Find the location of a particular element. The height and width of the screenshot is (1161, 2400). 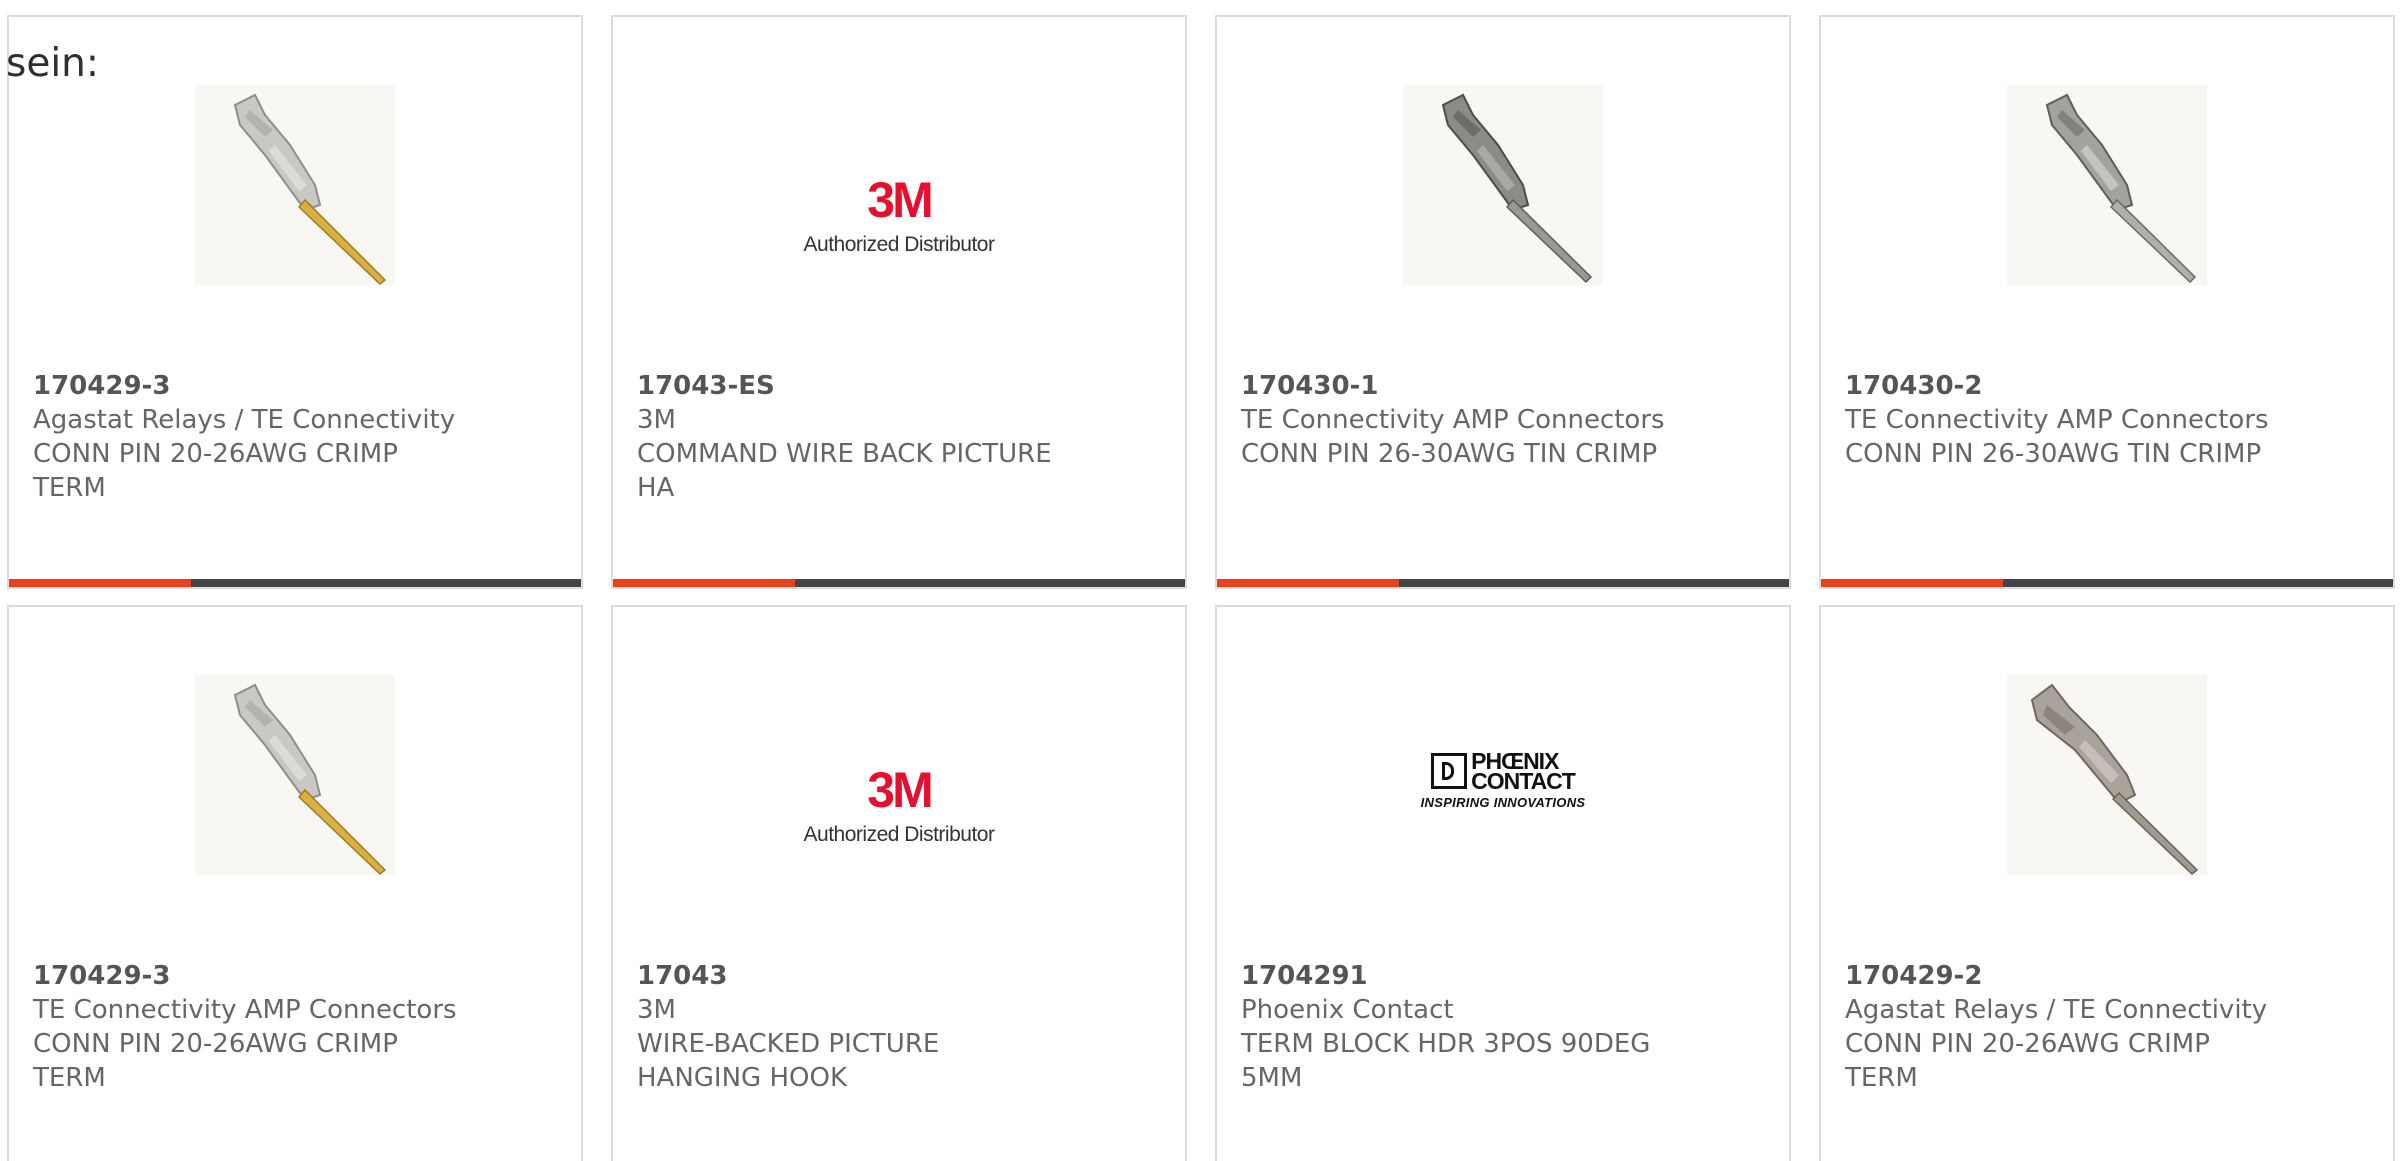

description-line: WIRE-BACKED PICTURE is located at coordinates (788, 1044).